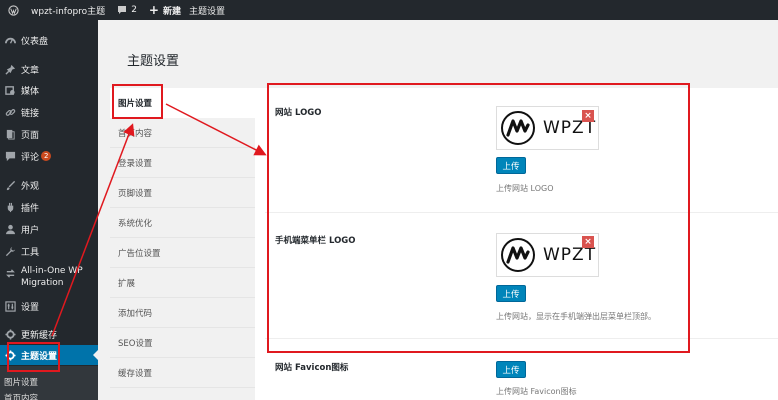 Image resolution: width=778 pixels, height=400 pixels. What do you see at coordinates (216, 129) in the screenshot?
I see `arrow-tab-to-panel` at bounding box center [216, 129].